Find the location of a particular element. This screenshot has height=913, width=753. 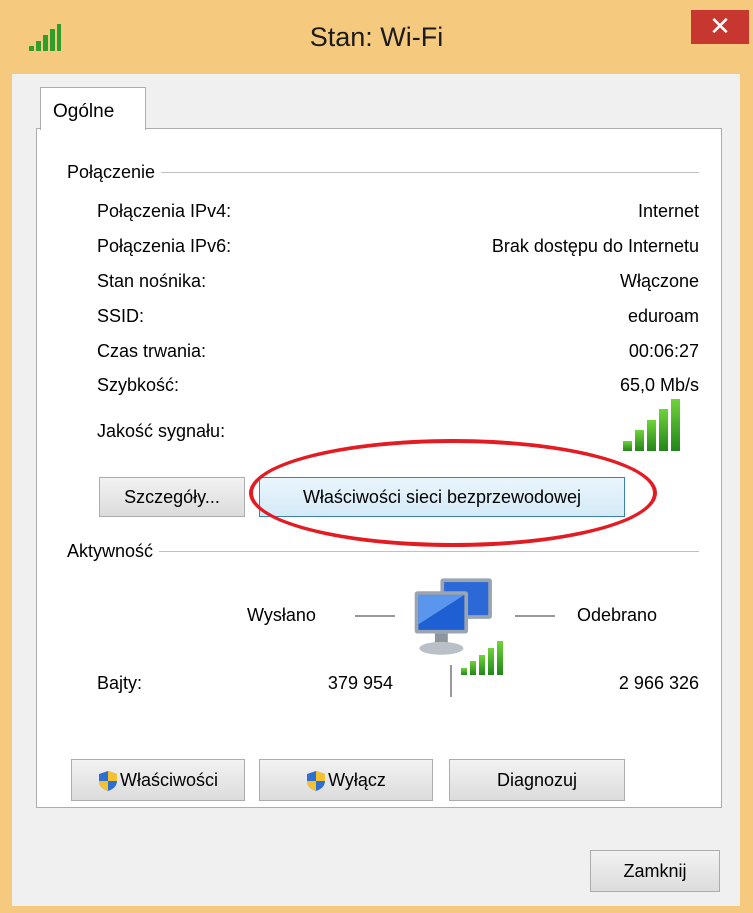

close-button: Zamknij is located at coordinates (655, 871).